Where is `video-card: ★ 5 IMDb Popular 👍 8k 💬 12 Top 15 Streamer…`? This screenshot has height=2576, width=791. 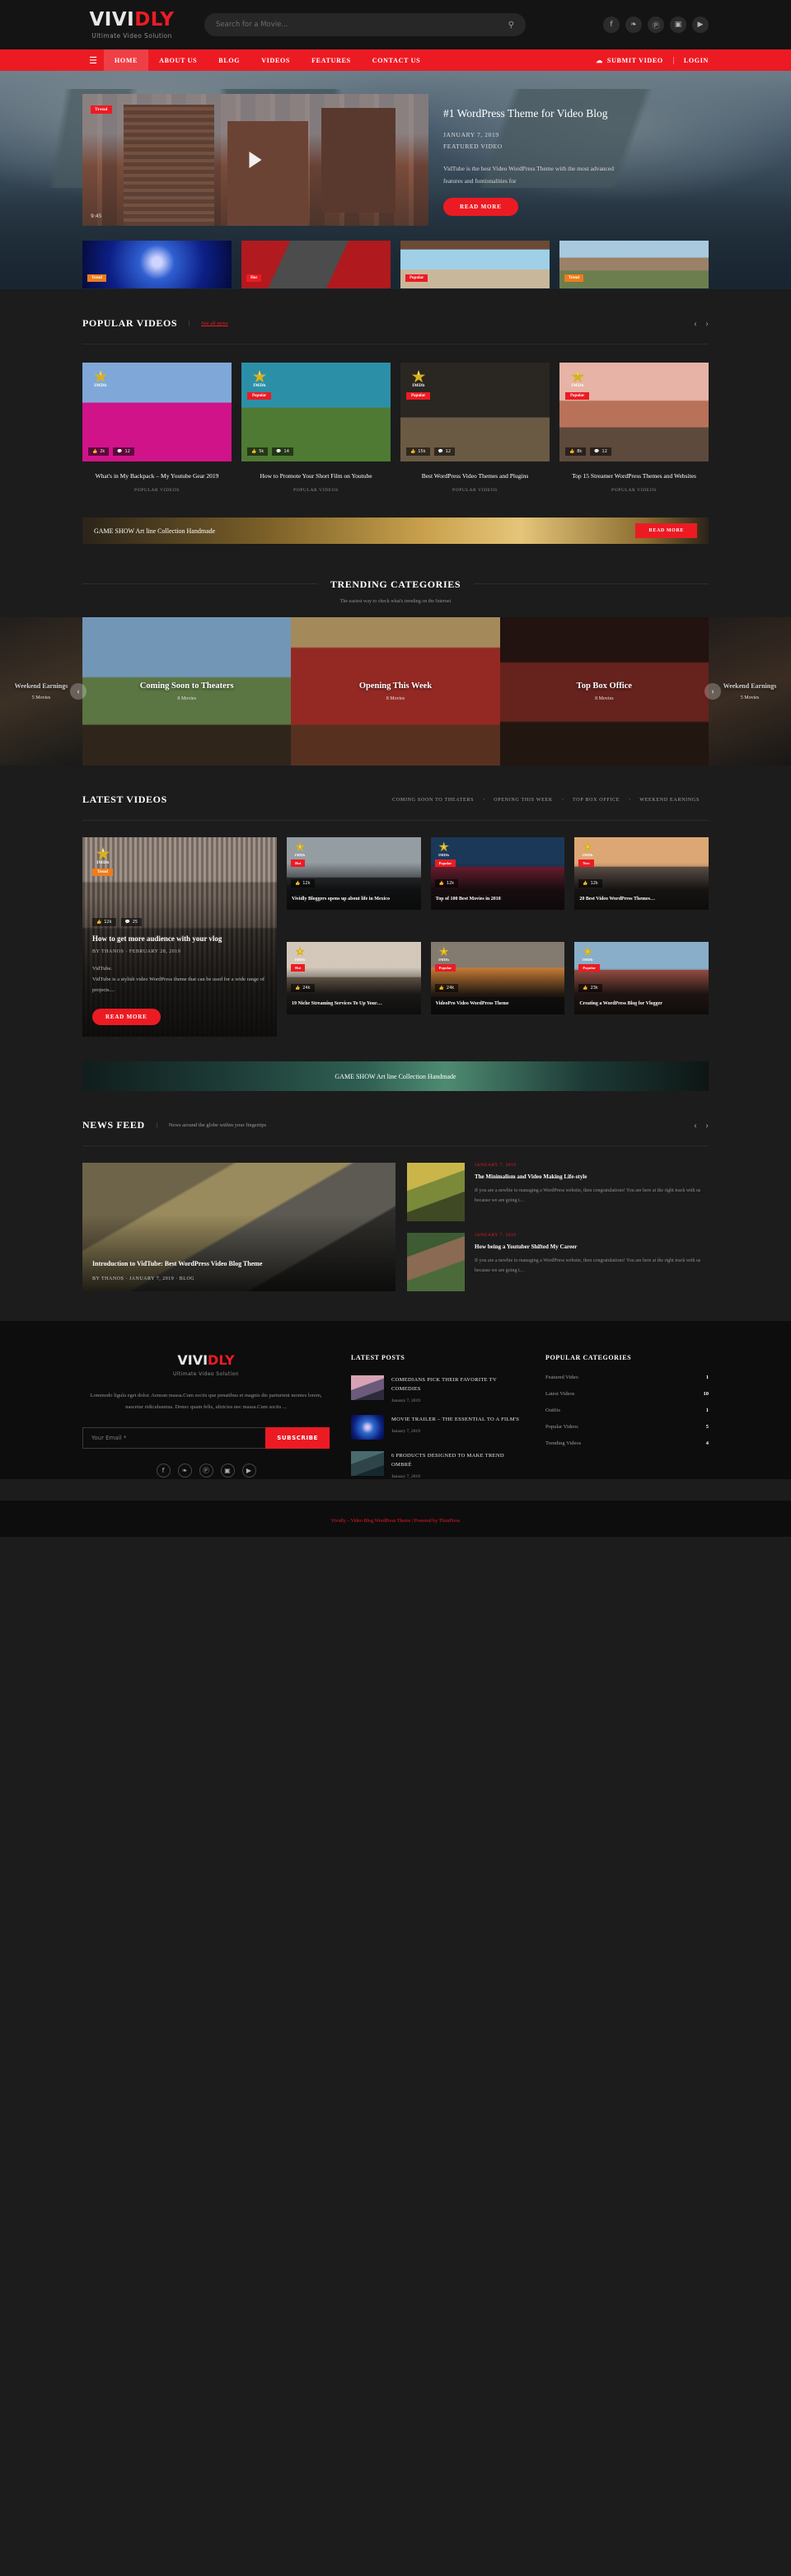 video-card: ★ 5 IMDb Popular 👍 8k 💬 12 Top 15 Streamer… is located at coordinates (634, 428).